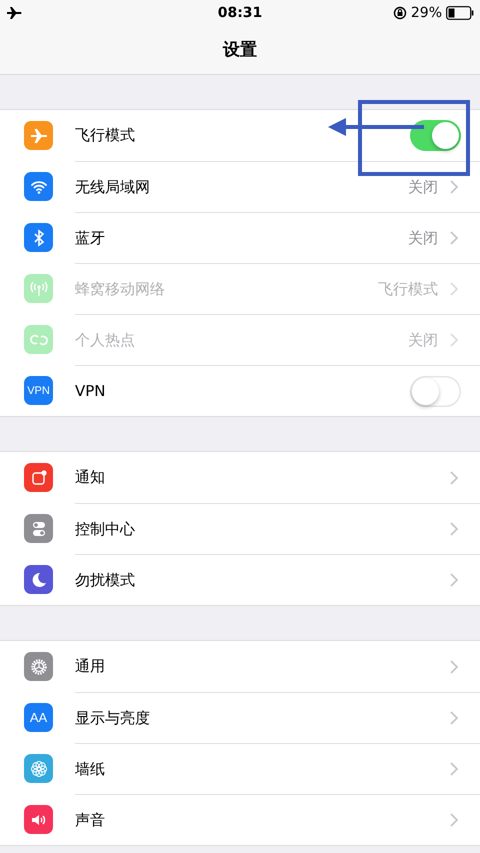 This screenshot has width=480, height=853. What do you see at coordinates (460, 13) in the screenshot?
I see `battery-icon` at bounding box center [460, 13].